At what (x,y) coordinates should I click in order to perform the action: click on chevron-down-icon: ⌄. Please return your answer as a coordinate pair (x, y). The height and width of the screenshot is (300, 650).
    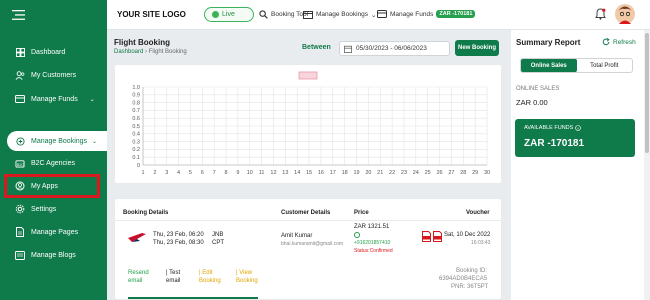
    Looking at the image, I should click on (374, 15).